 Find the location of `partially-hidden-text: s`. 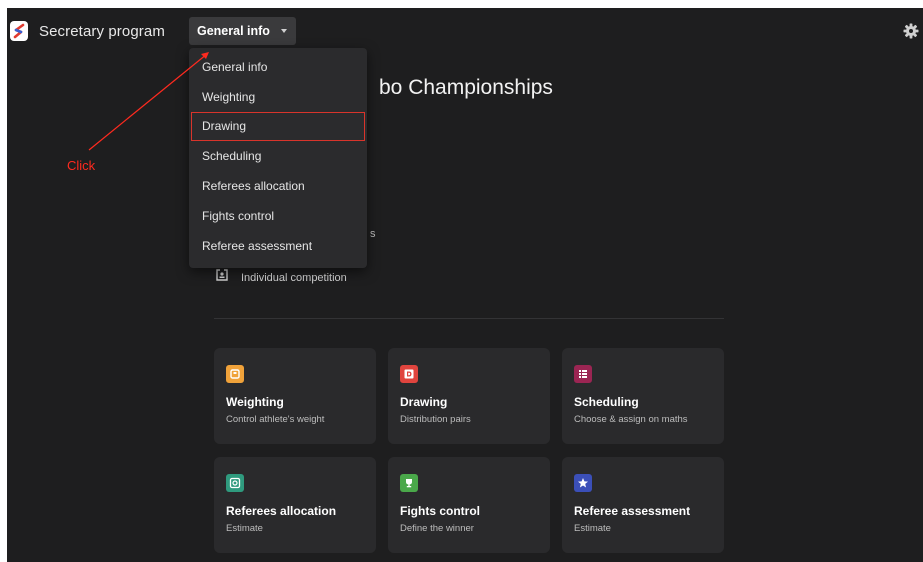

partially-hidden-text: s is located at coordinates (373, 234).